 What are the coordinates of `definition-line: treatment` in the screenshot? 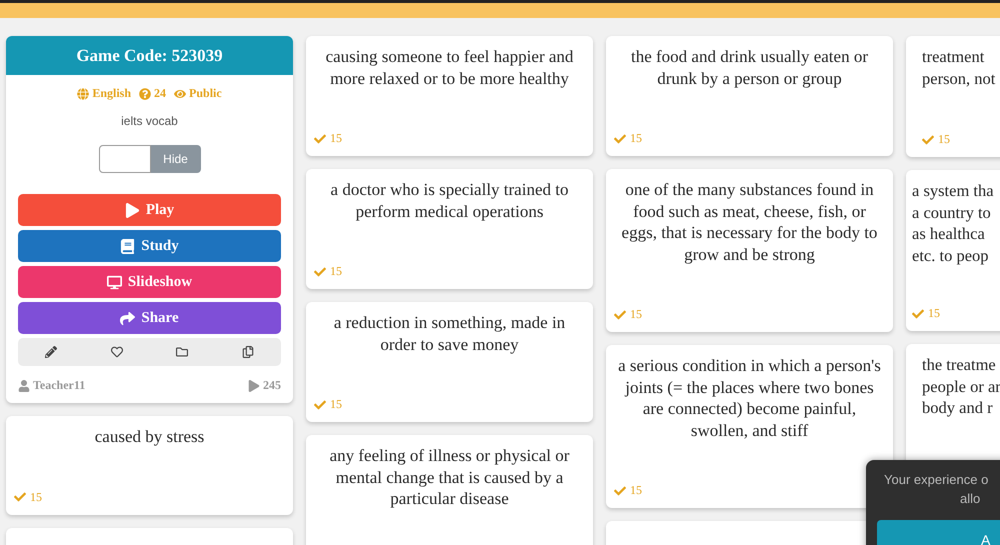 It's located at (953, 57).